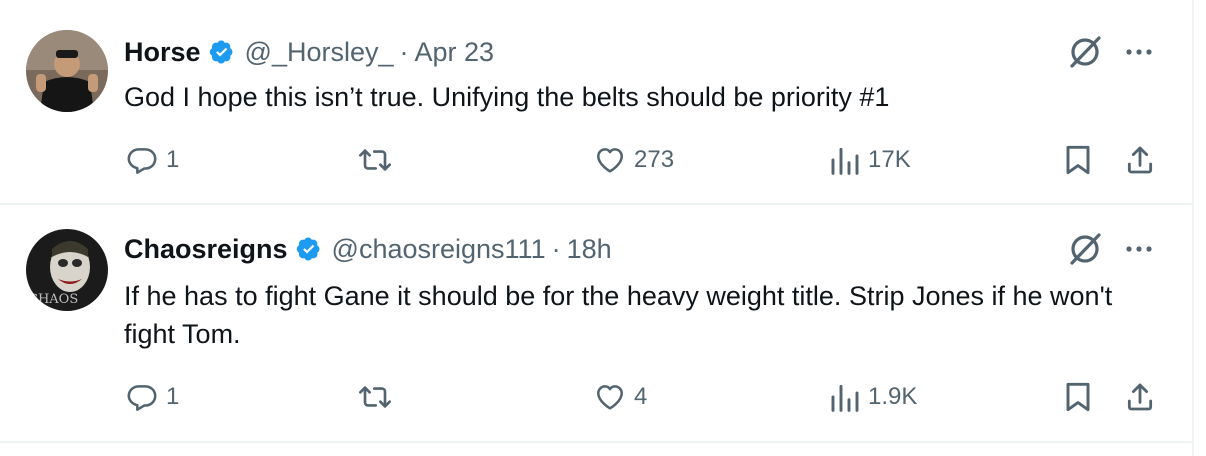  I want to click on like-button: 4, so click(620, 397).